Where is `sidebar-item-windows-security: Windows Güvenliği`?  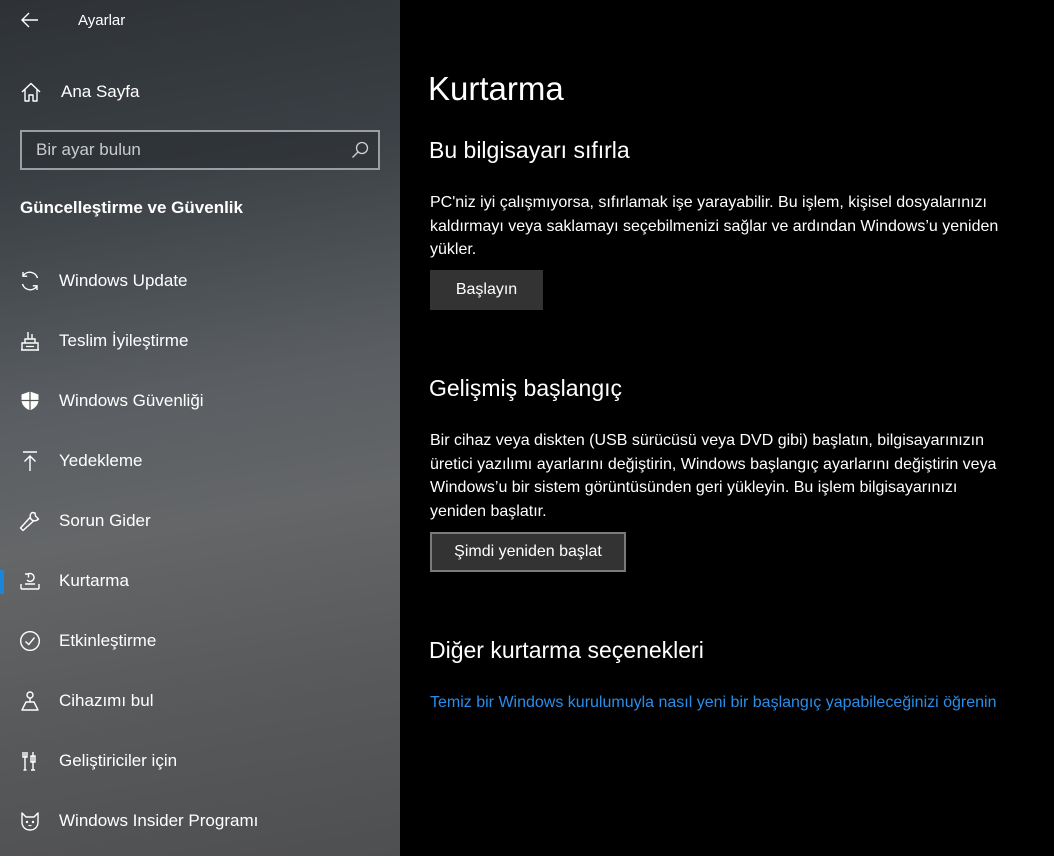 sidebar-item-windows-security: Windows Güvenliği is located at coordinates (200, 402).